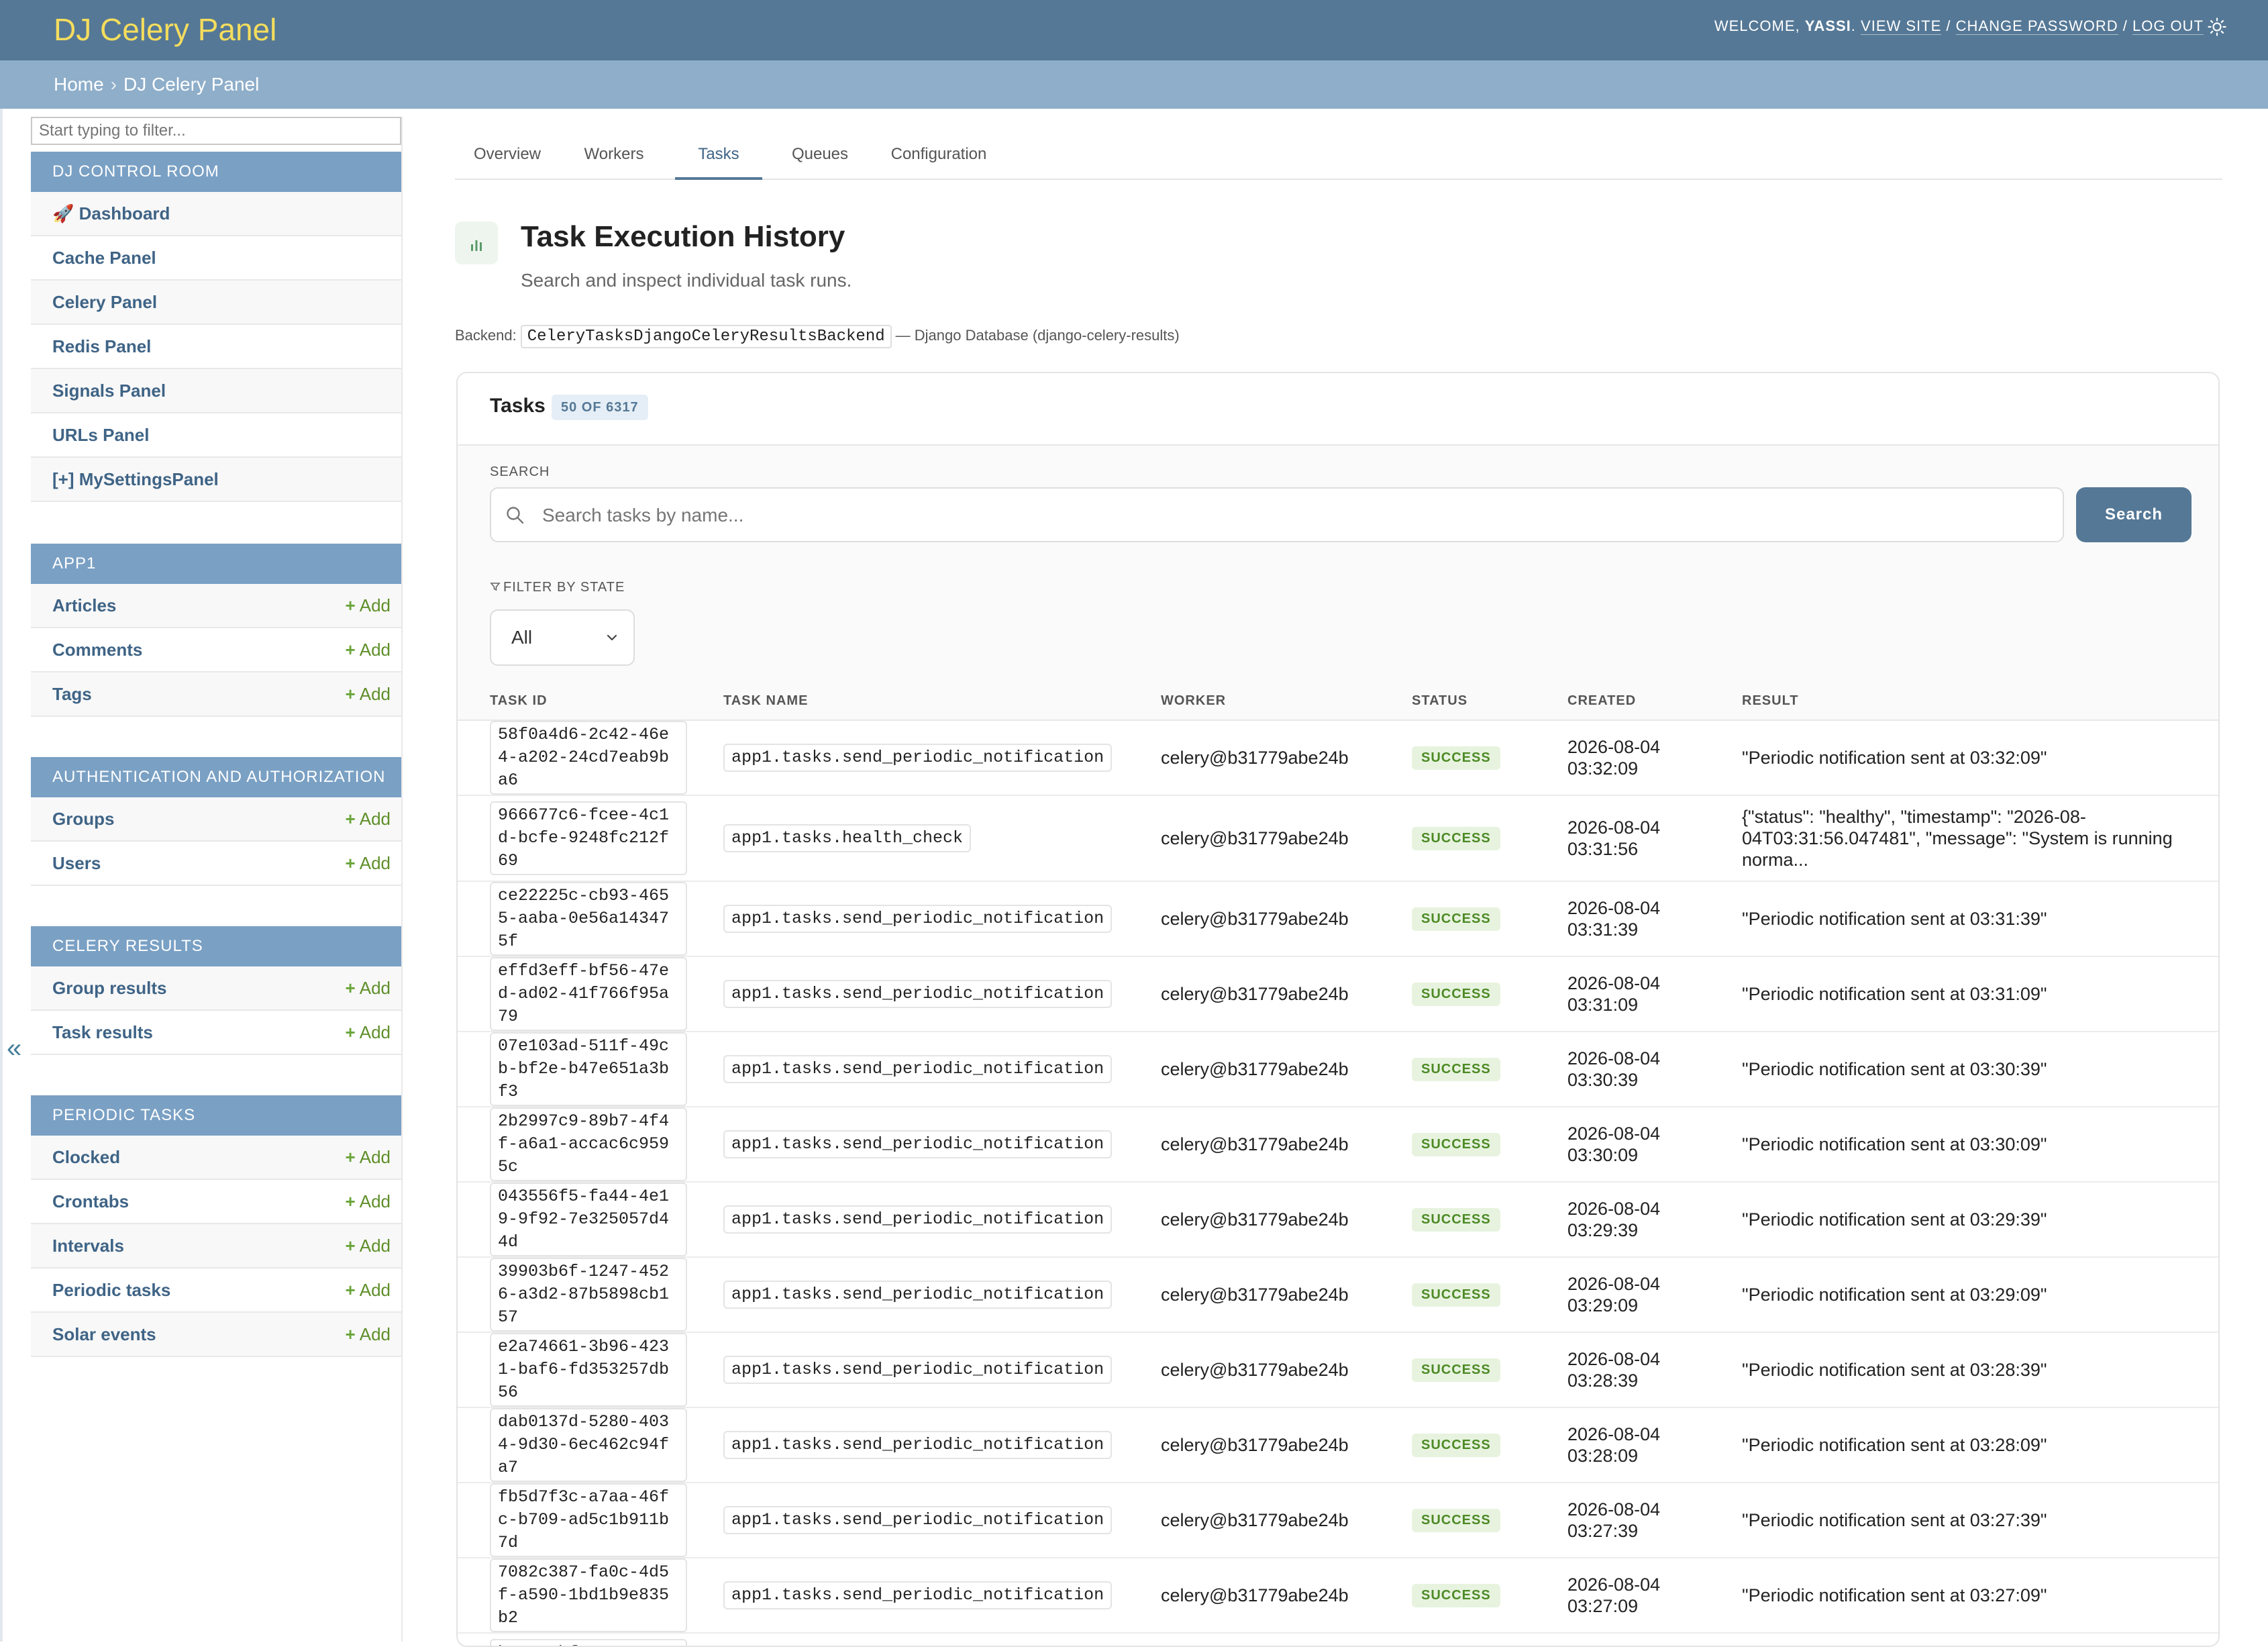  What do you see at coordinates (588, 1069) in the screenshot?
I see `task-id: 07e103ad-511f-49cb-bf2e-b47e651a3bf3` at bounding box center [588, 1069].